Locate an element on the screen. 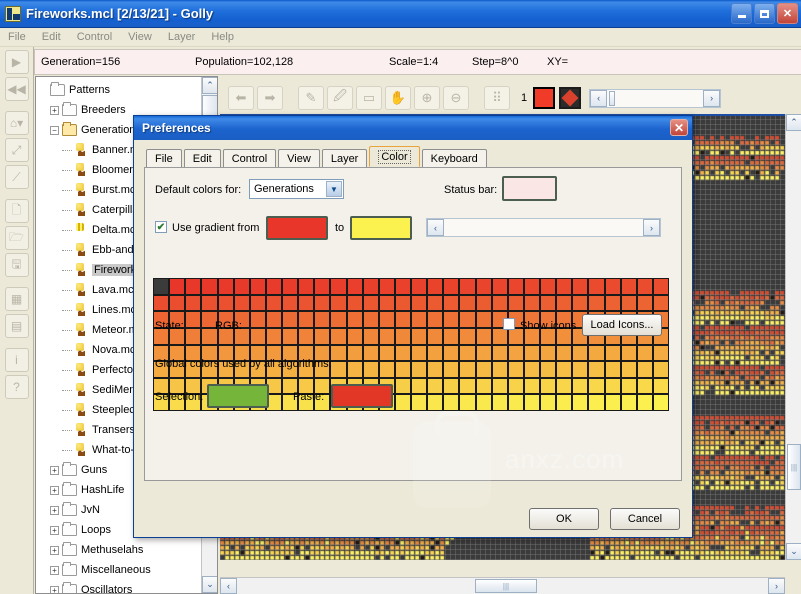 The width and height of the screenshot is (801, 594). hand-move-button: ✋ is located at coordinates (398, 98).